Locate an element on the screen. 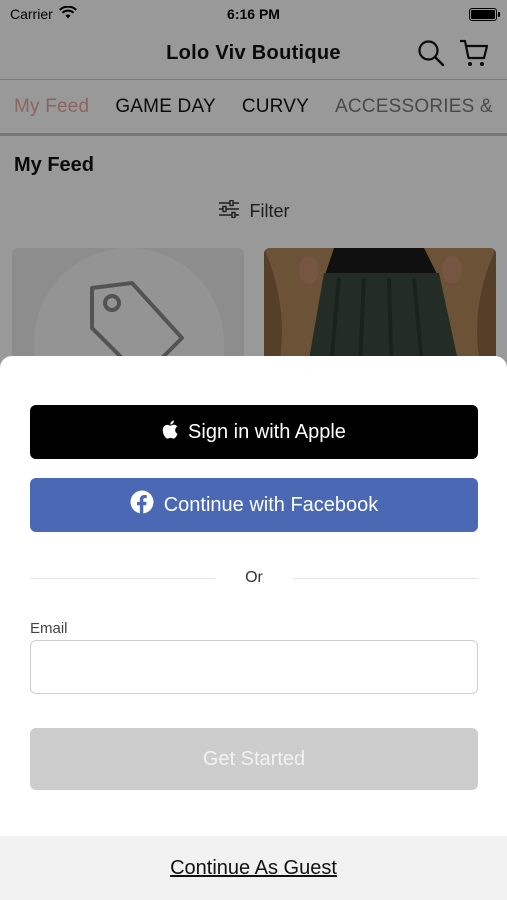 This screenshot has height=900, width=507. continue-facebook-button: Continue with Facebook is located at coordinates (254, 505).